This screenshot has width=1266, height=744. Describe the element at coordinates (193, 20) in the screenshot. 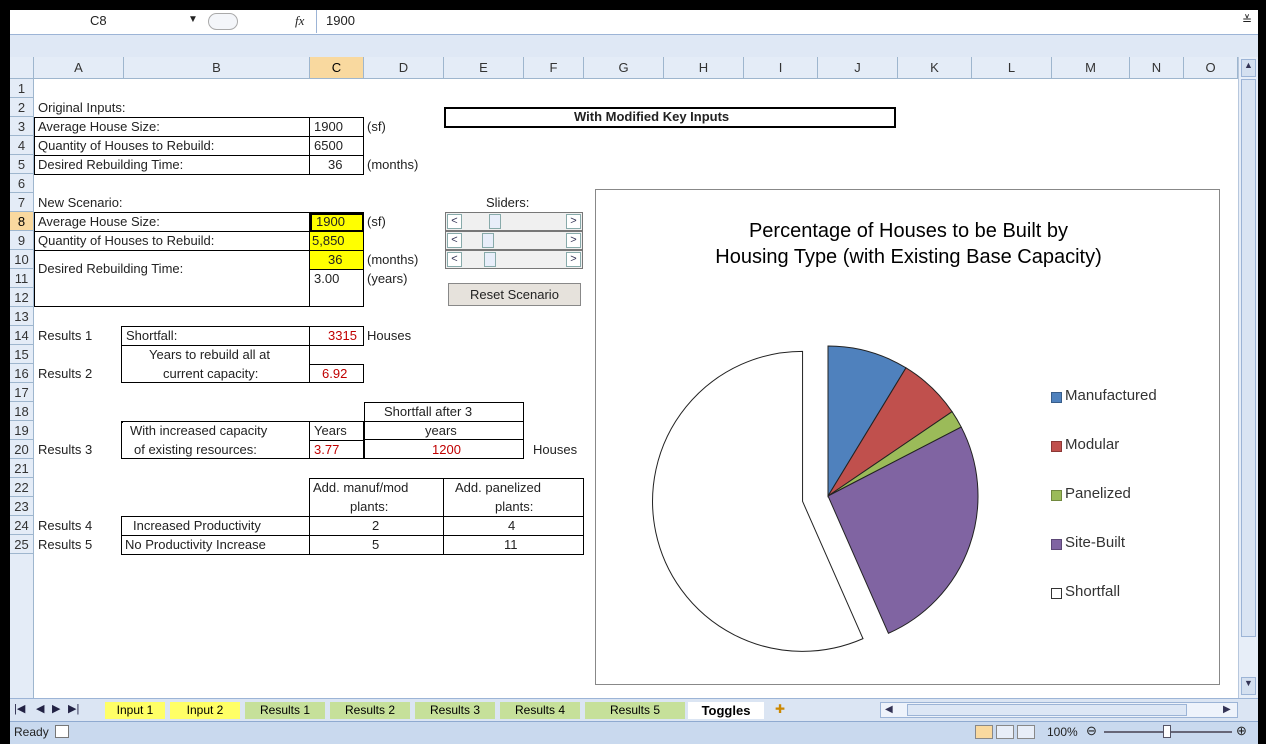

I see `chevron-down-icon: ▼` at that location.